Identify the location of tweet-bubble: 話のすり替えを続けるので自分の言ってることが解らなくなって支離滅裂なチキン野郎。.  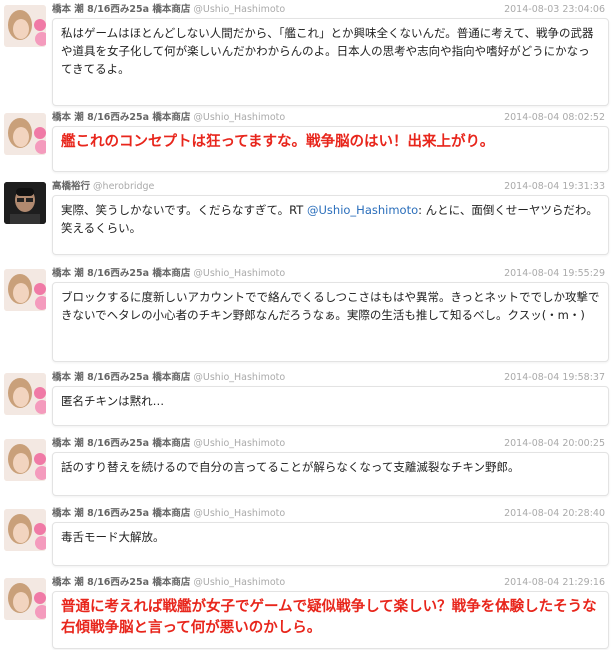
(330, 474).